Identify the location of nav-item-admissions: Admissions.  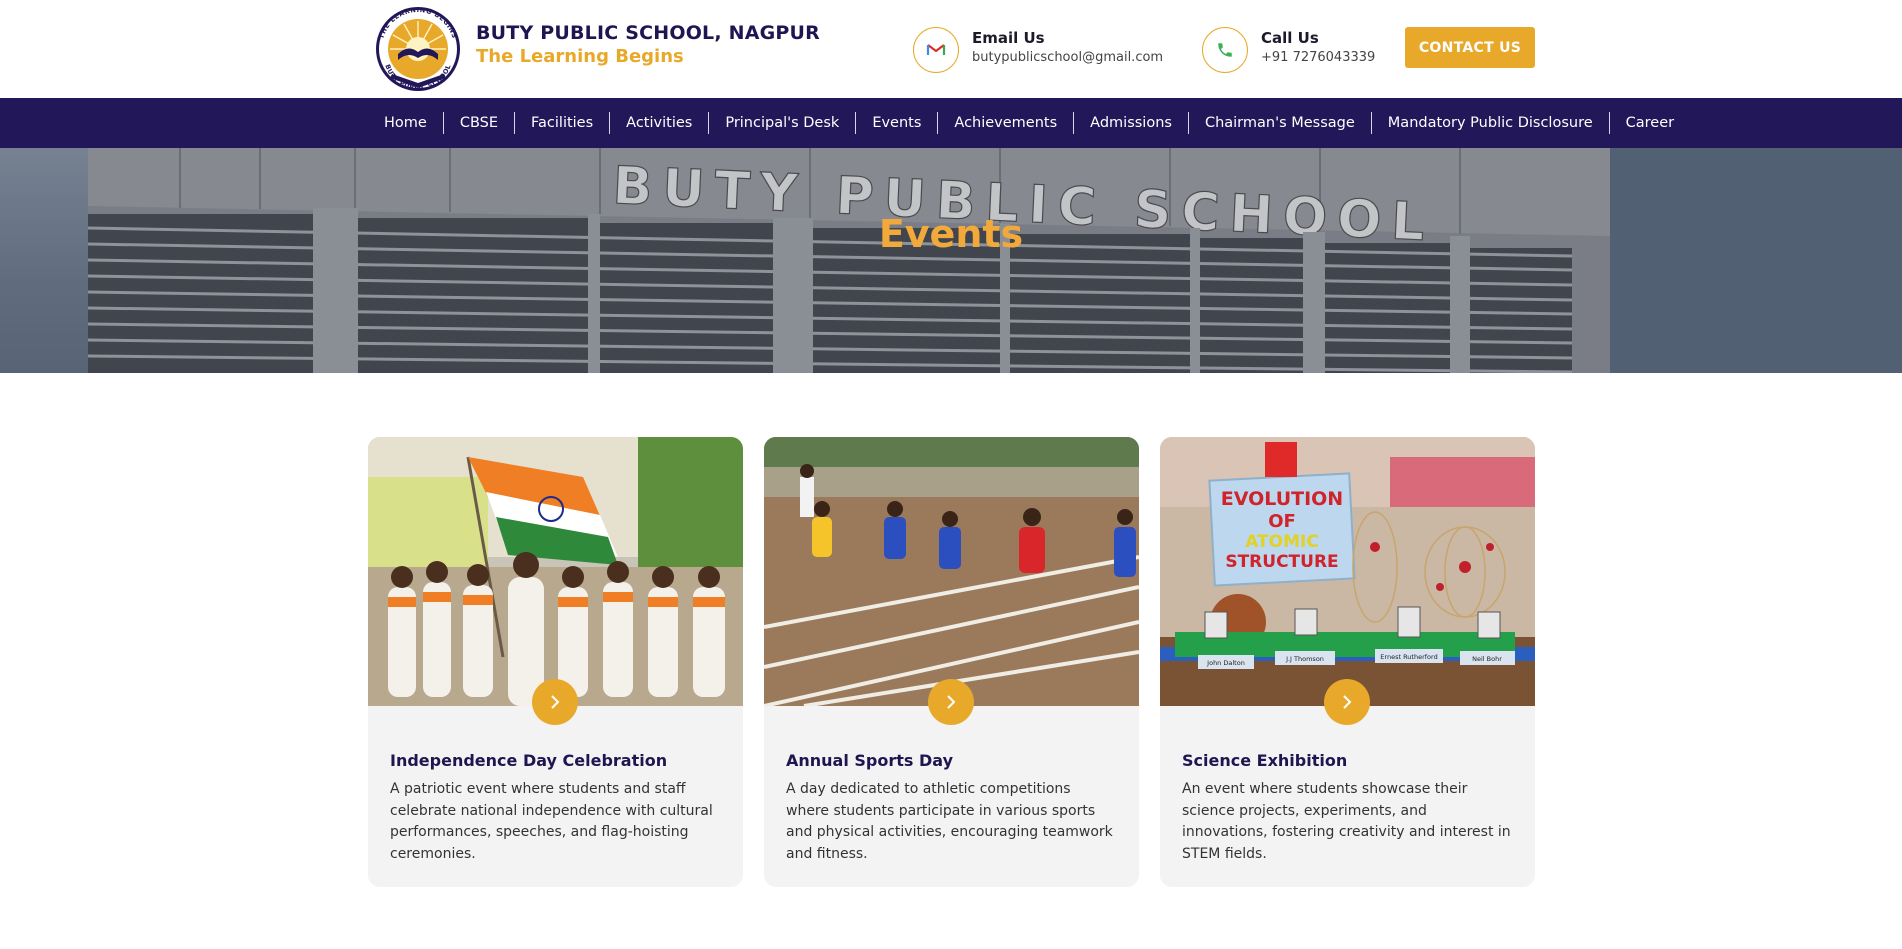
(1131, 123).